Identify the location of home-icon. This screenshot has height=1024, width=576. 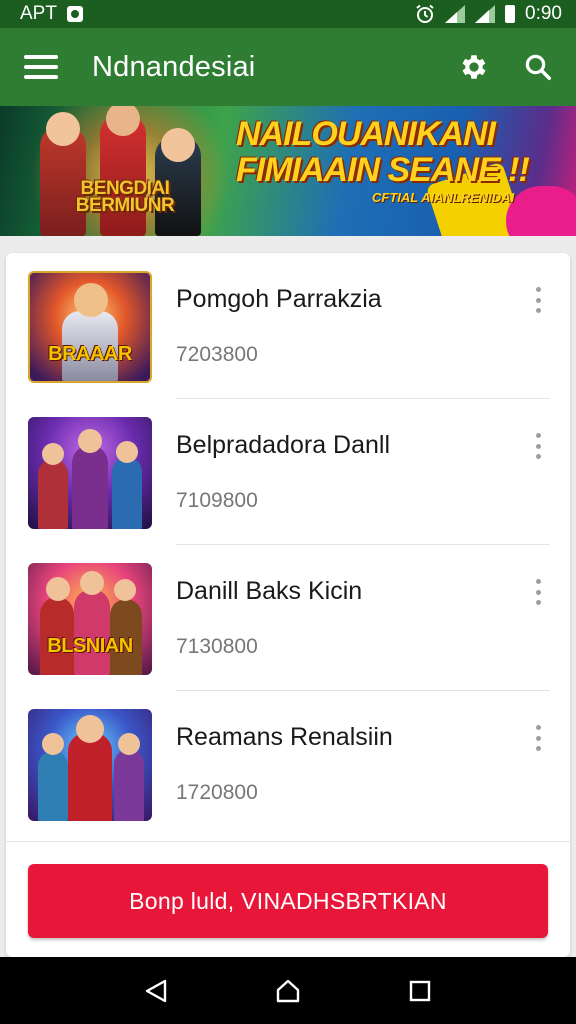
(288, 990).